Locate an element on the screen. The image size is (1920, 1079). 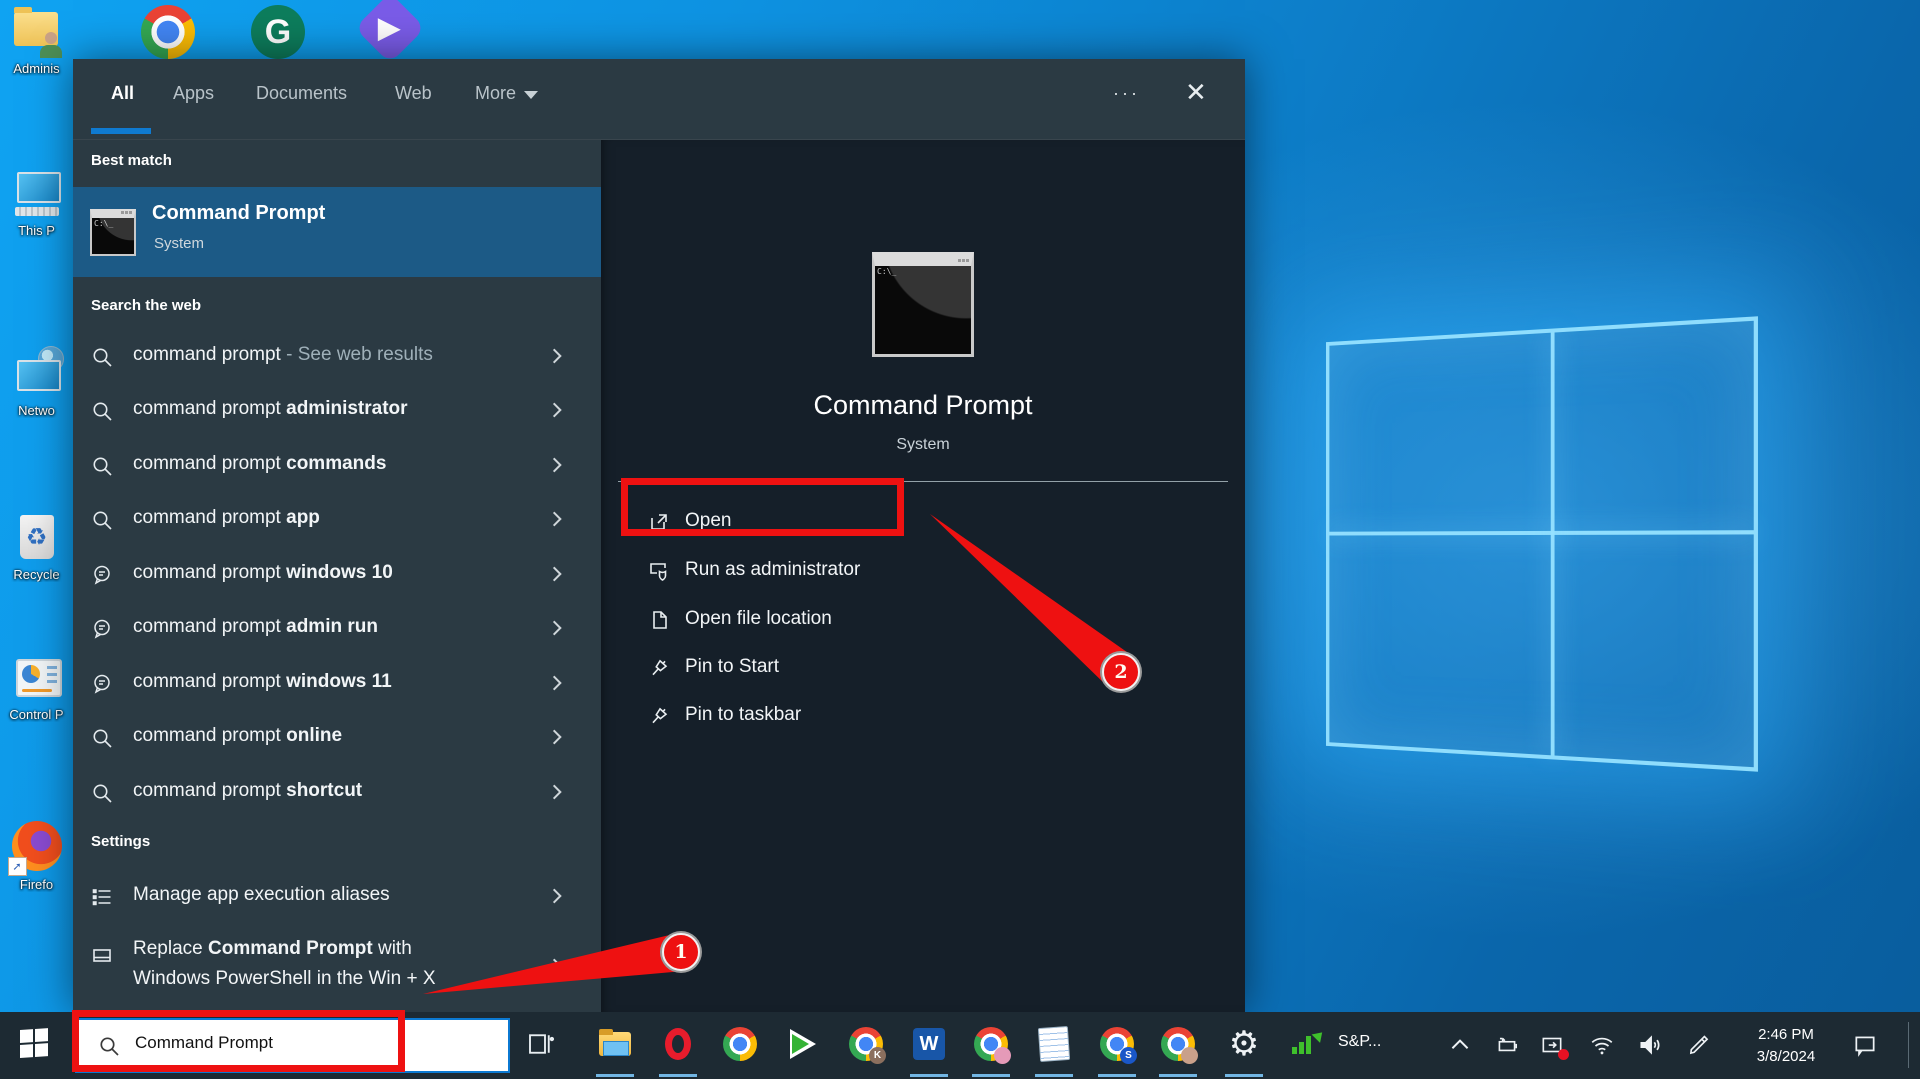
chrome-profile-s-icon: S is located at coordinates (1117, 1044).